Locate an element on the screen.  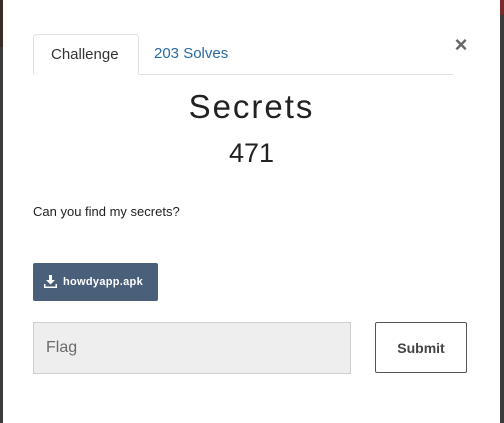
challenge-tabs: Challenge 203 Solves is located at coordinates (243, 54).